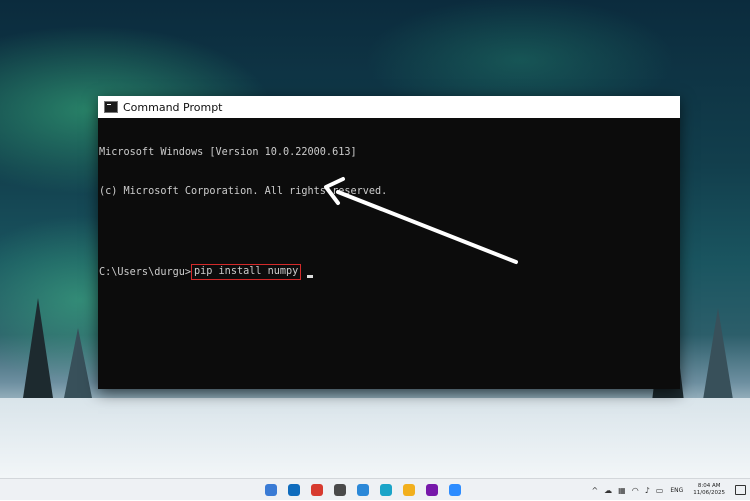 This screenshot has height=501, width=750. Describe the element at coordinates (647, 490) in the screenshot. I see `volume-icon: ♪` at that location.